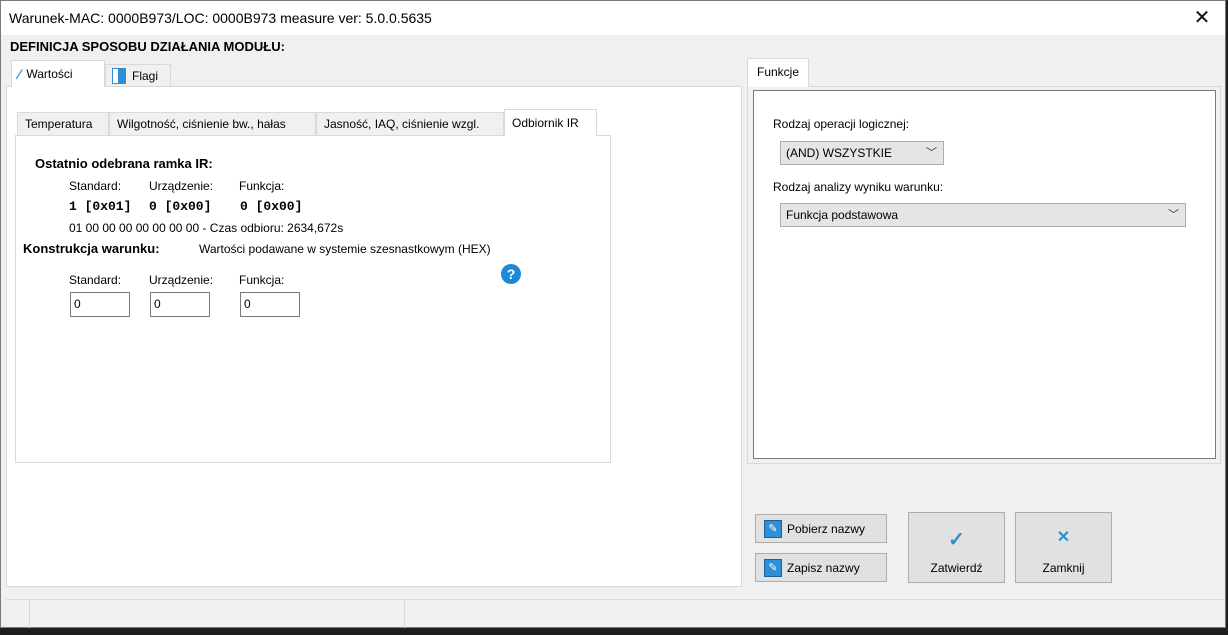 This screenshot has height=635, width=1228. Describe the element at coordinates (19, 74) in the screenshot. I see `wand-icon: ⁄` at that location.